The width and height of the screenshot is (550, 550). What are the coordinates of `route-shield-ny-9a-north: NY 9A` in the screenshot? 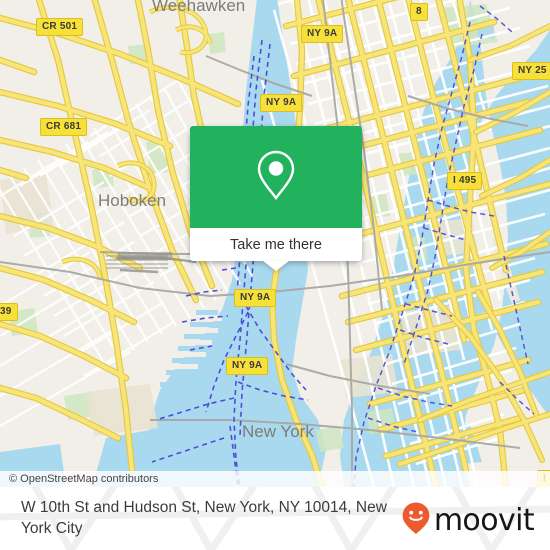 It's located at (322, 34).